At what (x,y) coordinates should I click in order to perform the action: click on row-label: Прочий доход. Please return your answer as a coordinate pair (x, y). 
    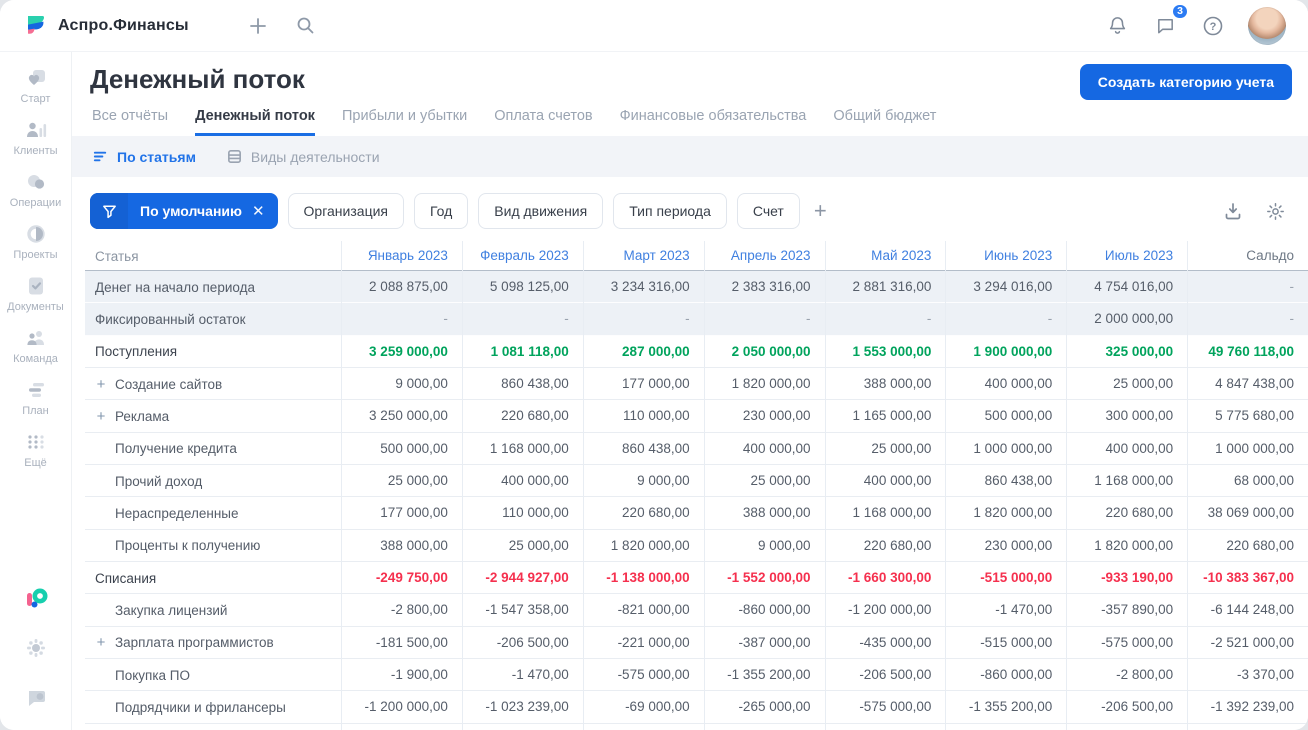
    Looking at the image, I should click on (159, 481).